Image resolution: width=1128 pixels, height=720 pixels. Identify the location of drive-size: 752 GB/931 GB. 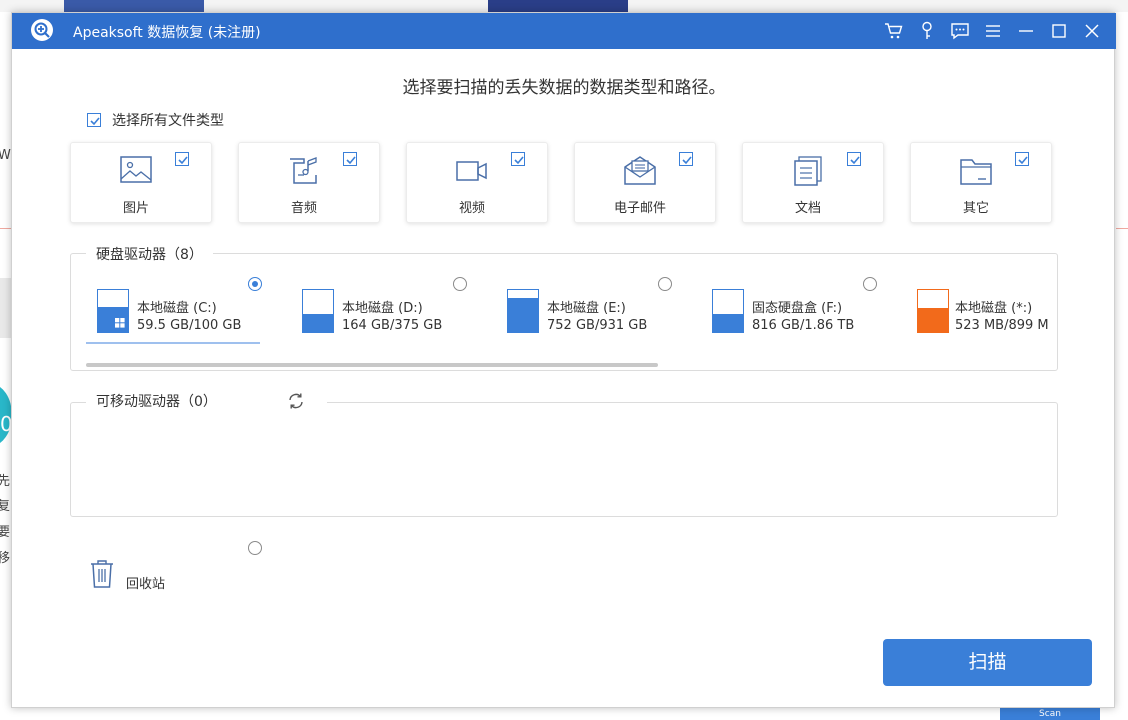
(597, 325).